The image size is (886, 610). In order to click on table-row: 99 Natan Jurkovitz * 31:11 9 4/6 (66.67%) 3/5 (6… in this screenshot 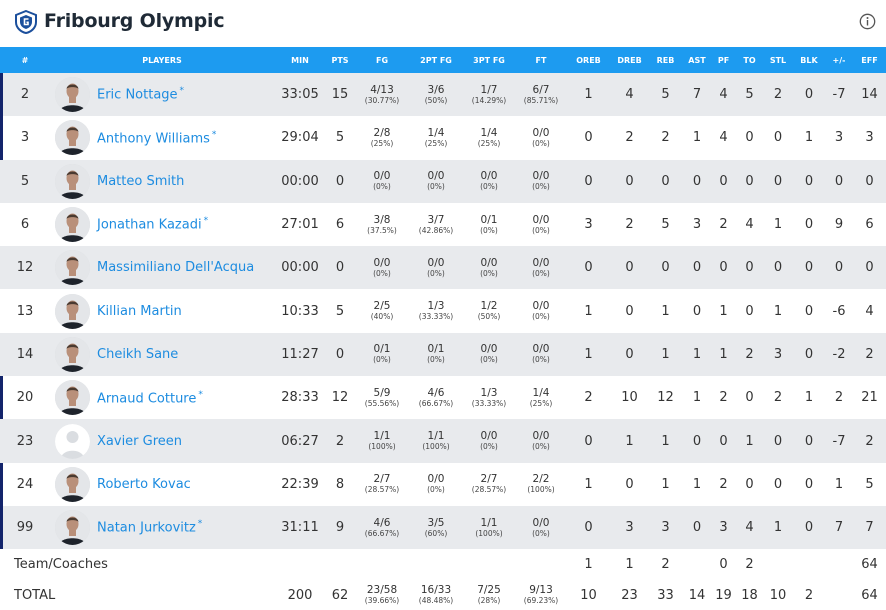, I will do `click(443, 527)`.